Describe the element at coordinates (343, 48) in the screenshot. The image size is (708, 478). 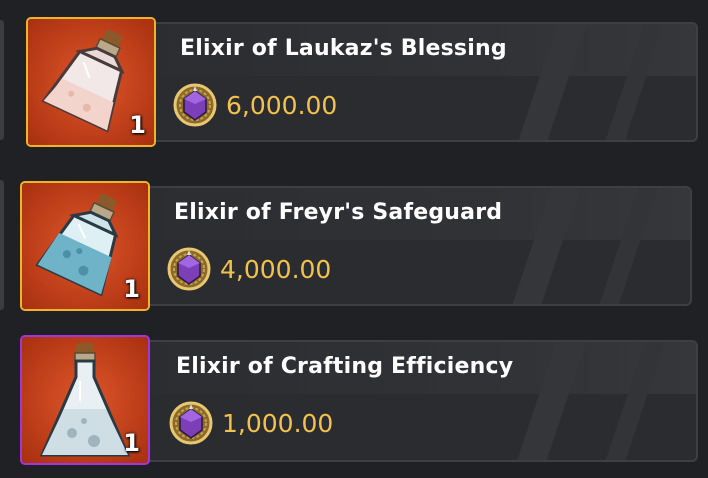
I see `item-title: Elixir of Laukaz's Blessing` at that location.